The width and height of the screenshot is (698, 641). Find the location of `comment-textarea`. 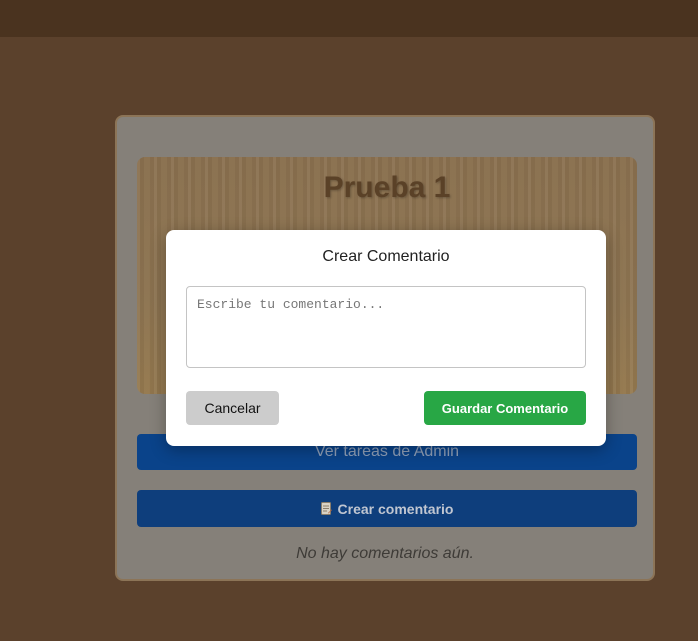

comment-textarea is located at coordinates (386, 327).